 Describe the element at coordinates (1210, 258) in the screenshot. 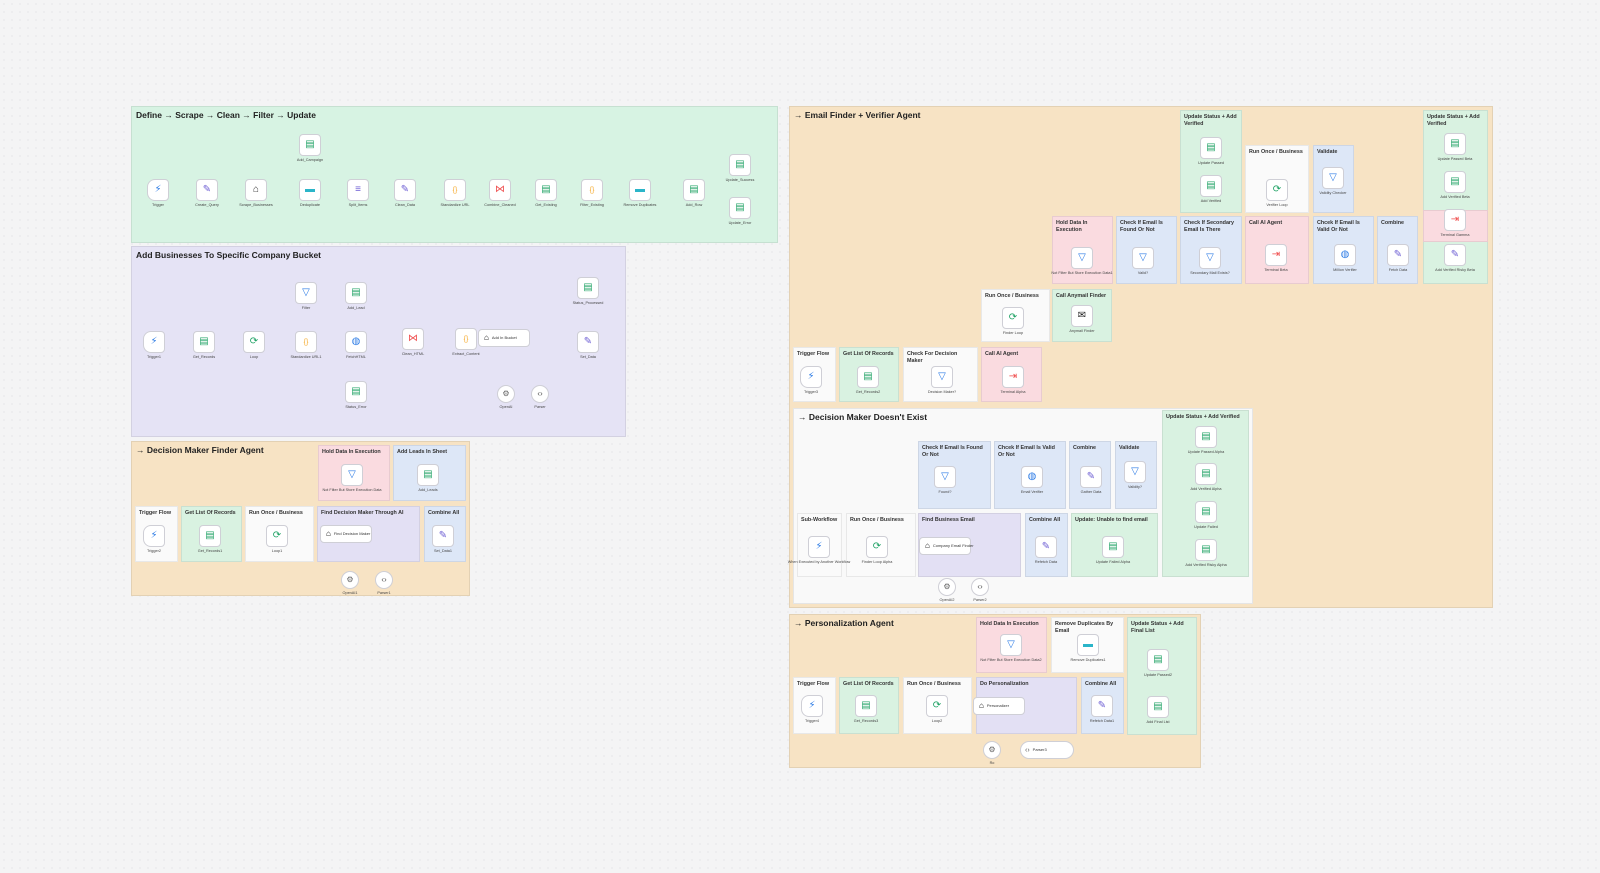

I see `secondary-mail-node: ▽` at that location.